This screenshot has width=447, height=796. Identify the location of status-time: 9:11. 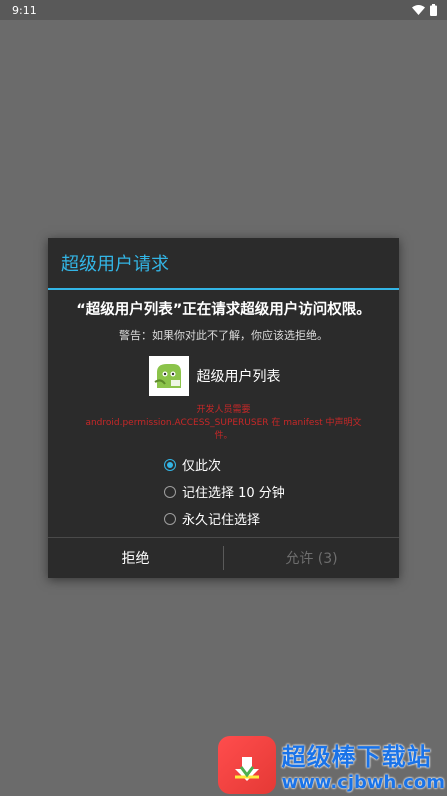
(24, 10).